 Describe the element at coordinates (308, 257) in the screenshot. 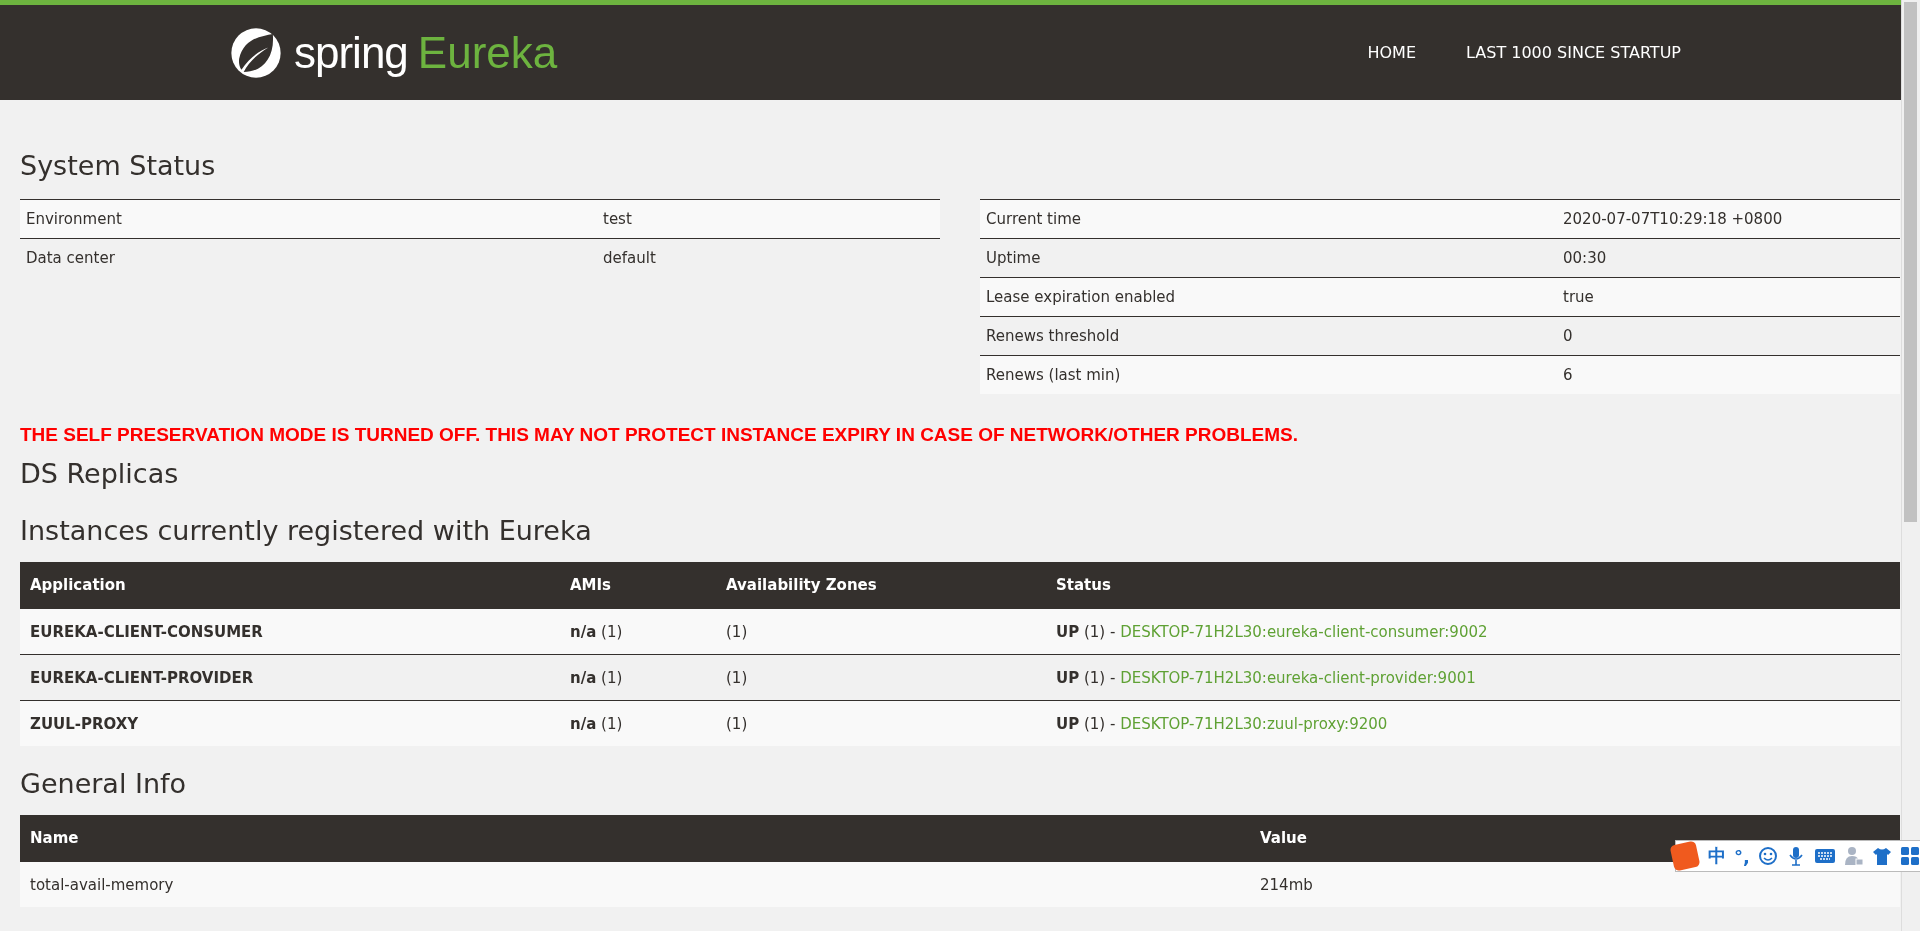

I see `table-cell: Data center` at that location.